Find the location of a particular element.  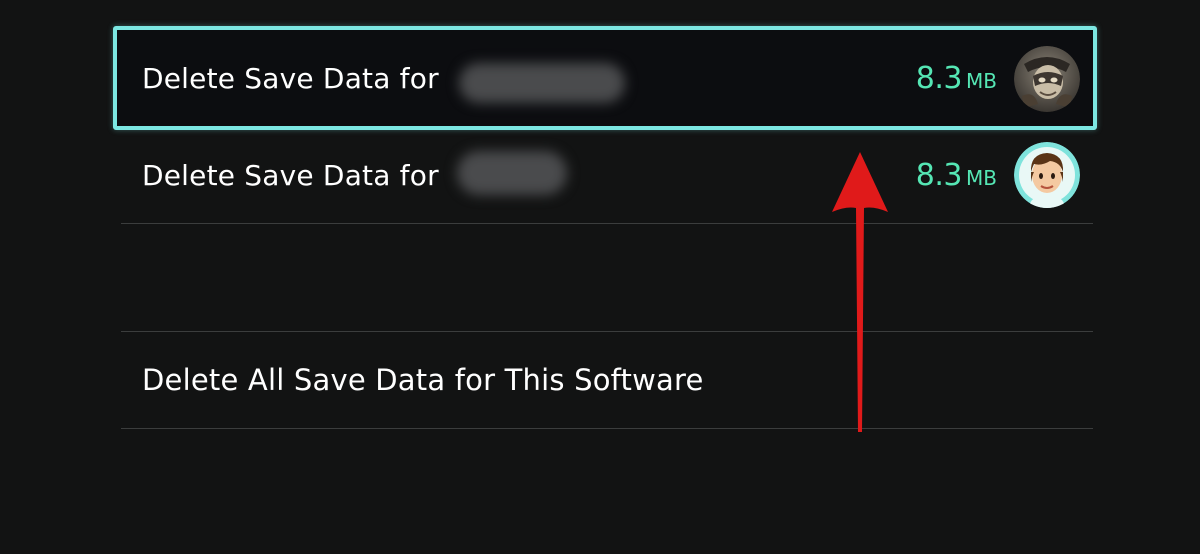

delete-user-save-row: Delete Save Data for 8.3 MB is located at coordinates (607, 175).